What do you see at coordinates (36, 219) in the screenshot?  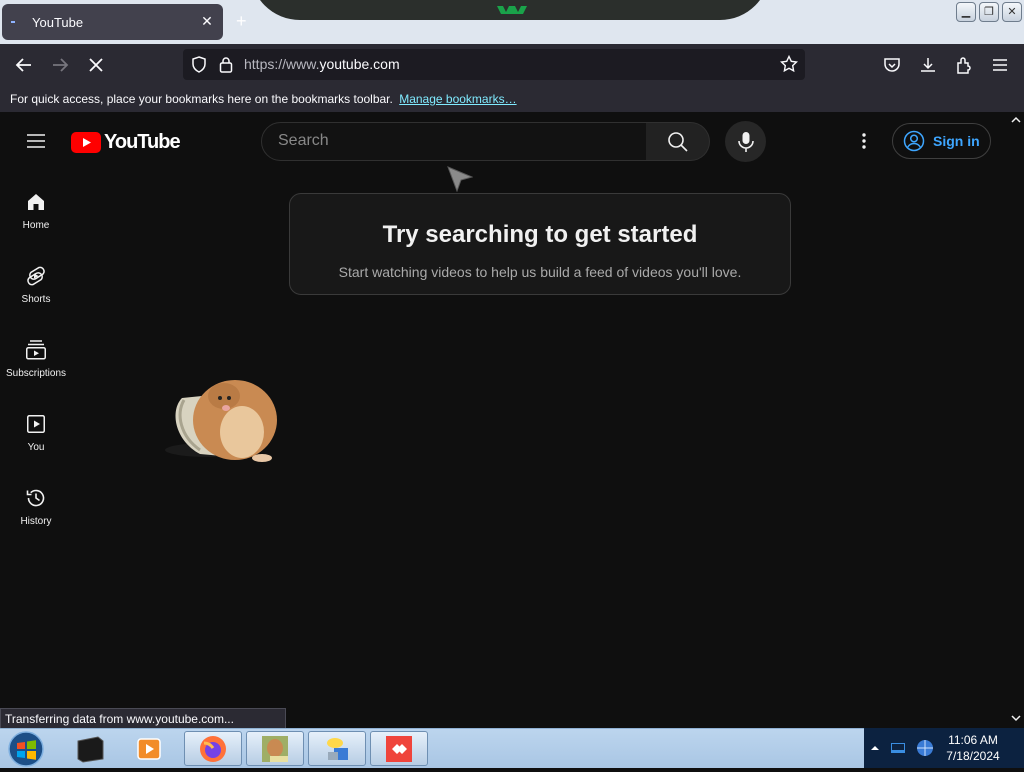 I see `sidebar-item-home: Home` at bounding box center [36, 219].